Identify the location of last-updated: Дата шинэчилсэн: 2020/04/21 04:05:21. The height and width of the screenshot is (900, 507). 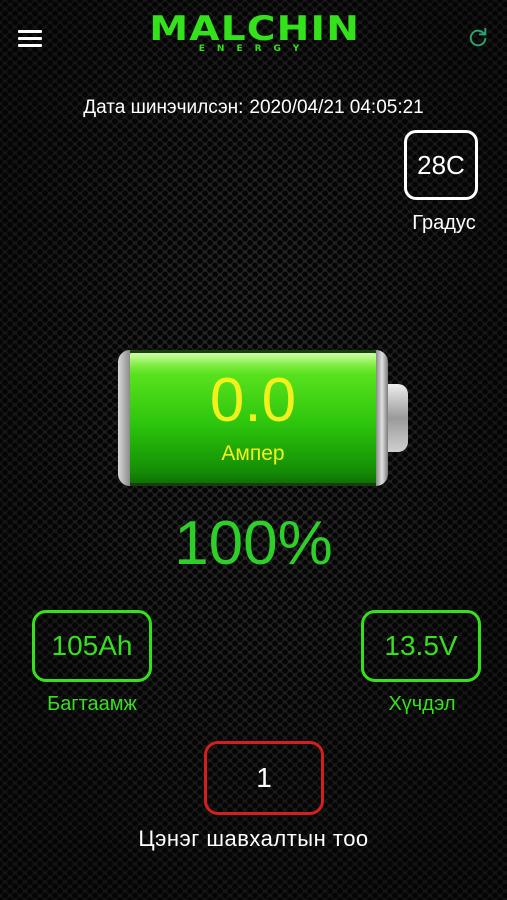
(253, 108).